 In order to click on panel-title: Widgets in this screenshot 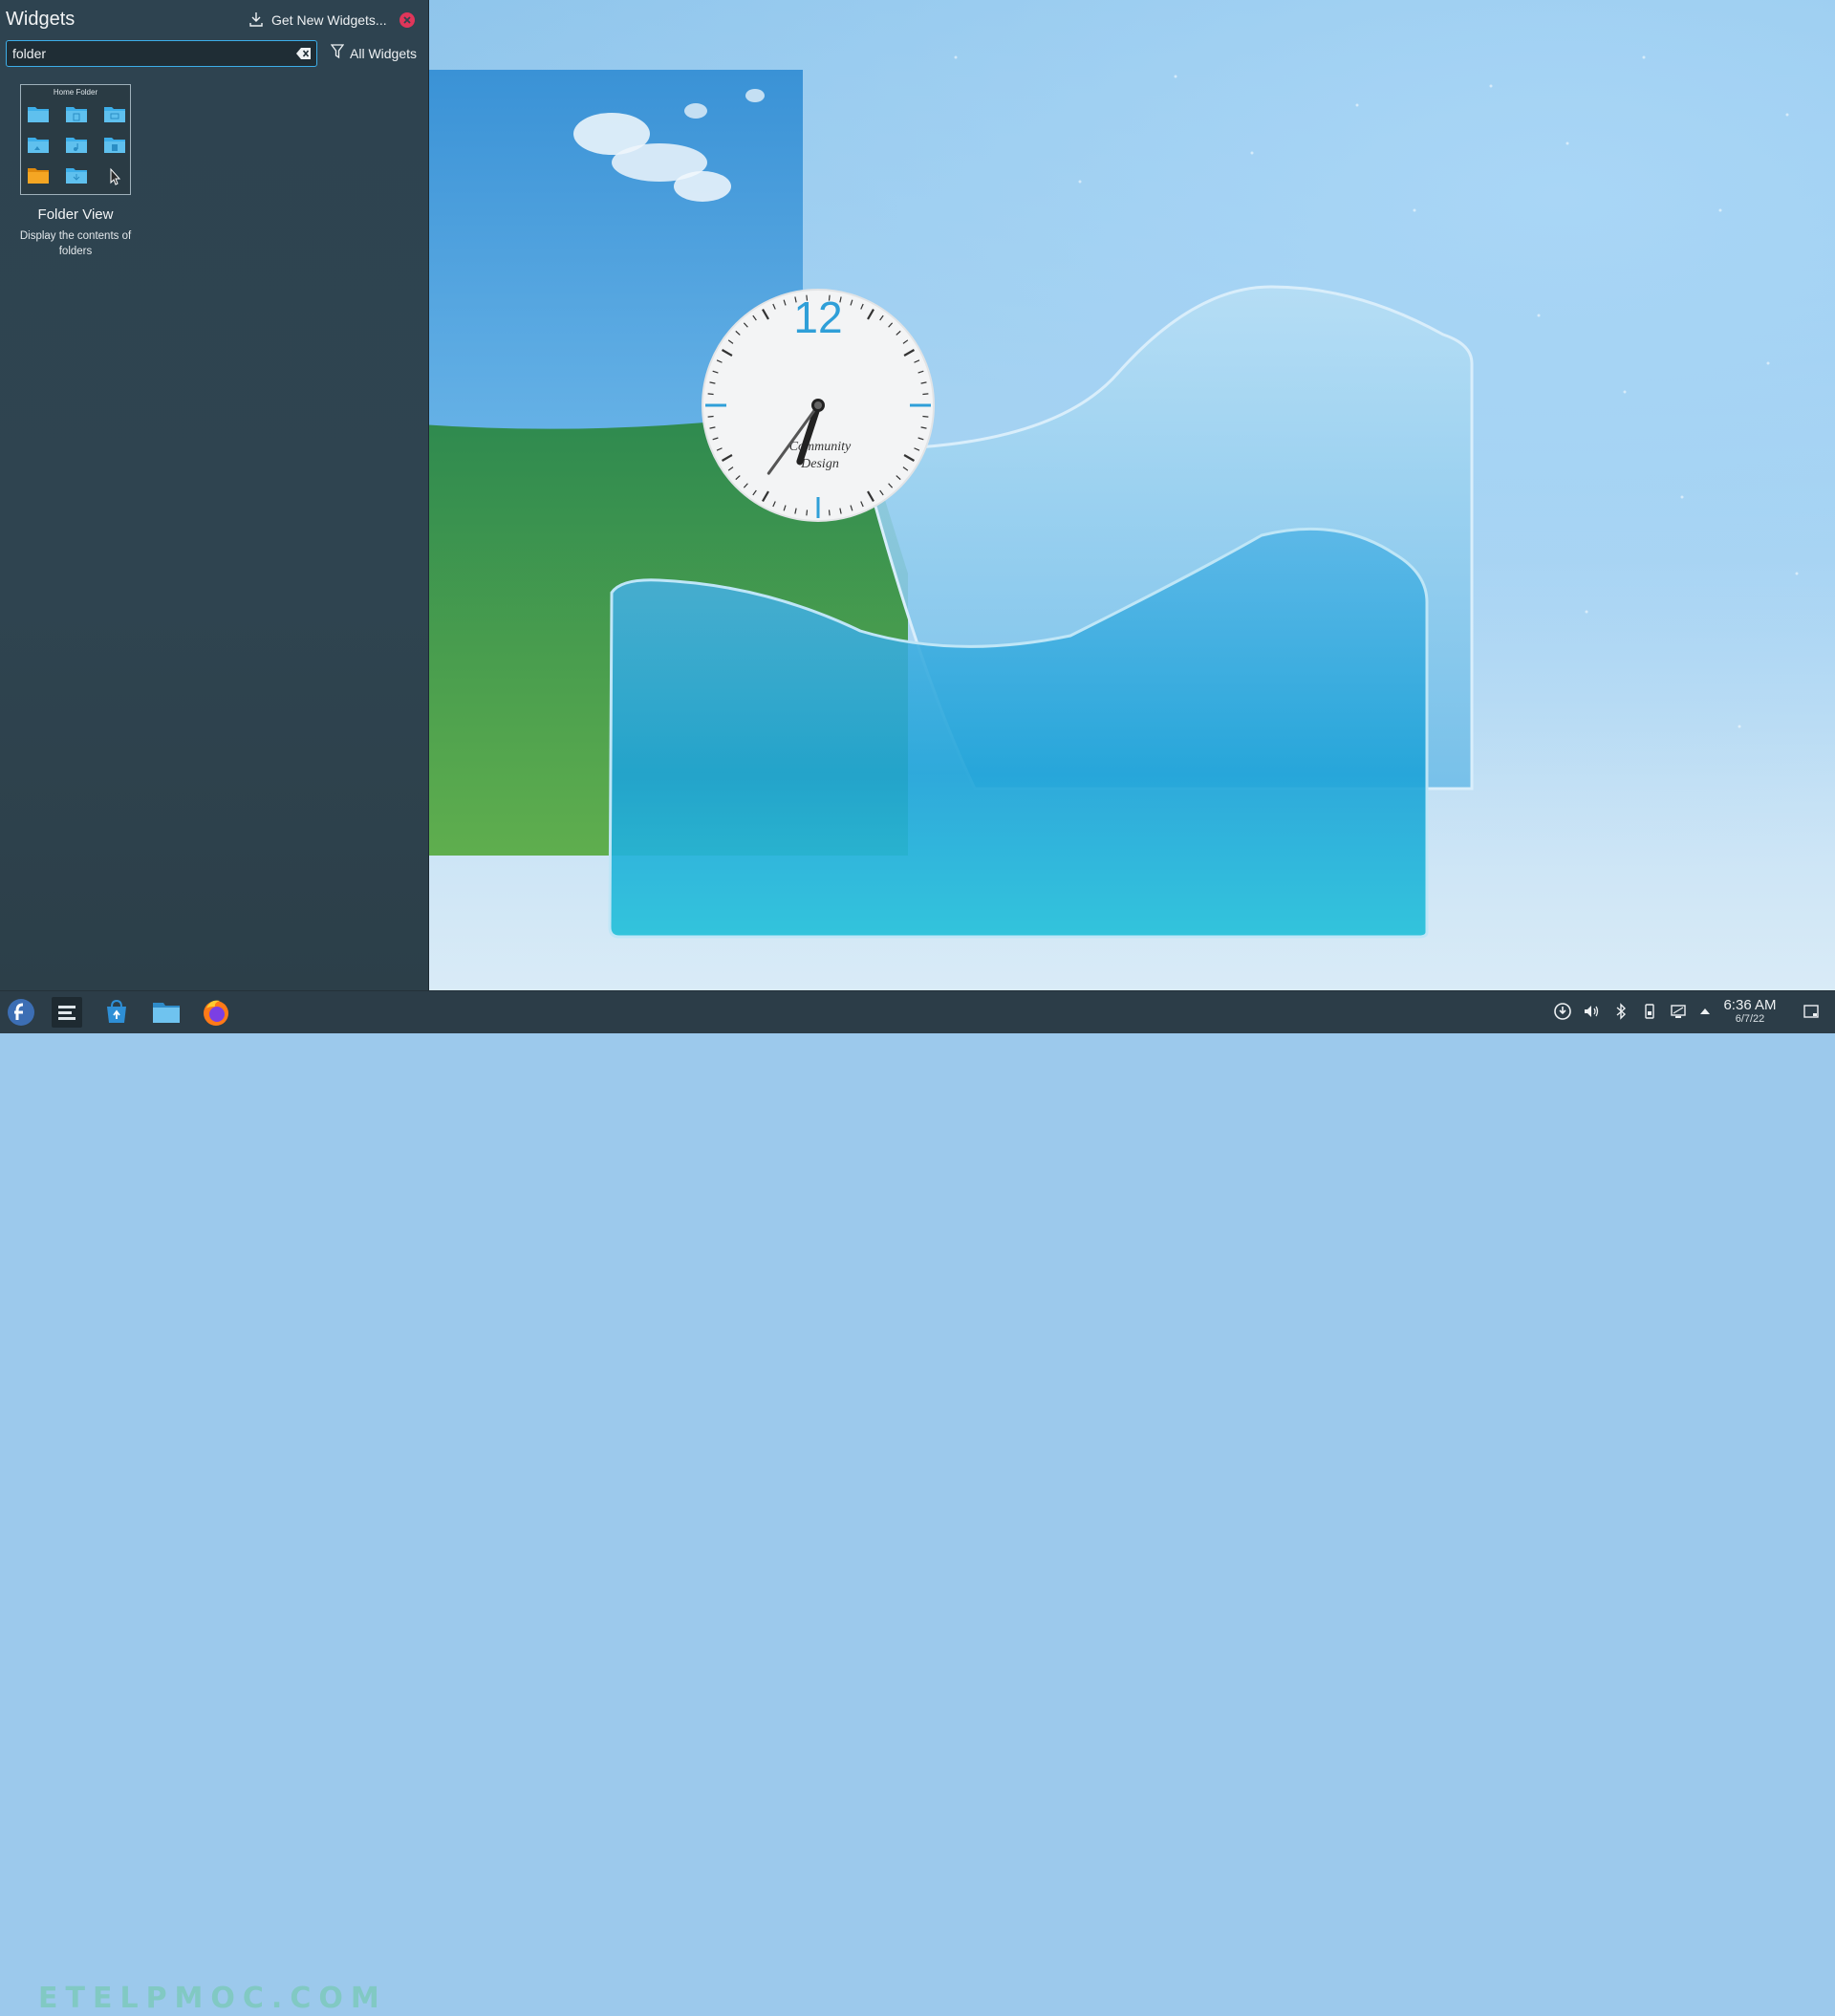, I will do `click(41, 19)`.